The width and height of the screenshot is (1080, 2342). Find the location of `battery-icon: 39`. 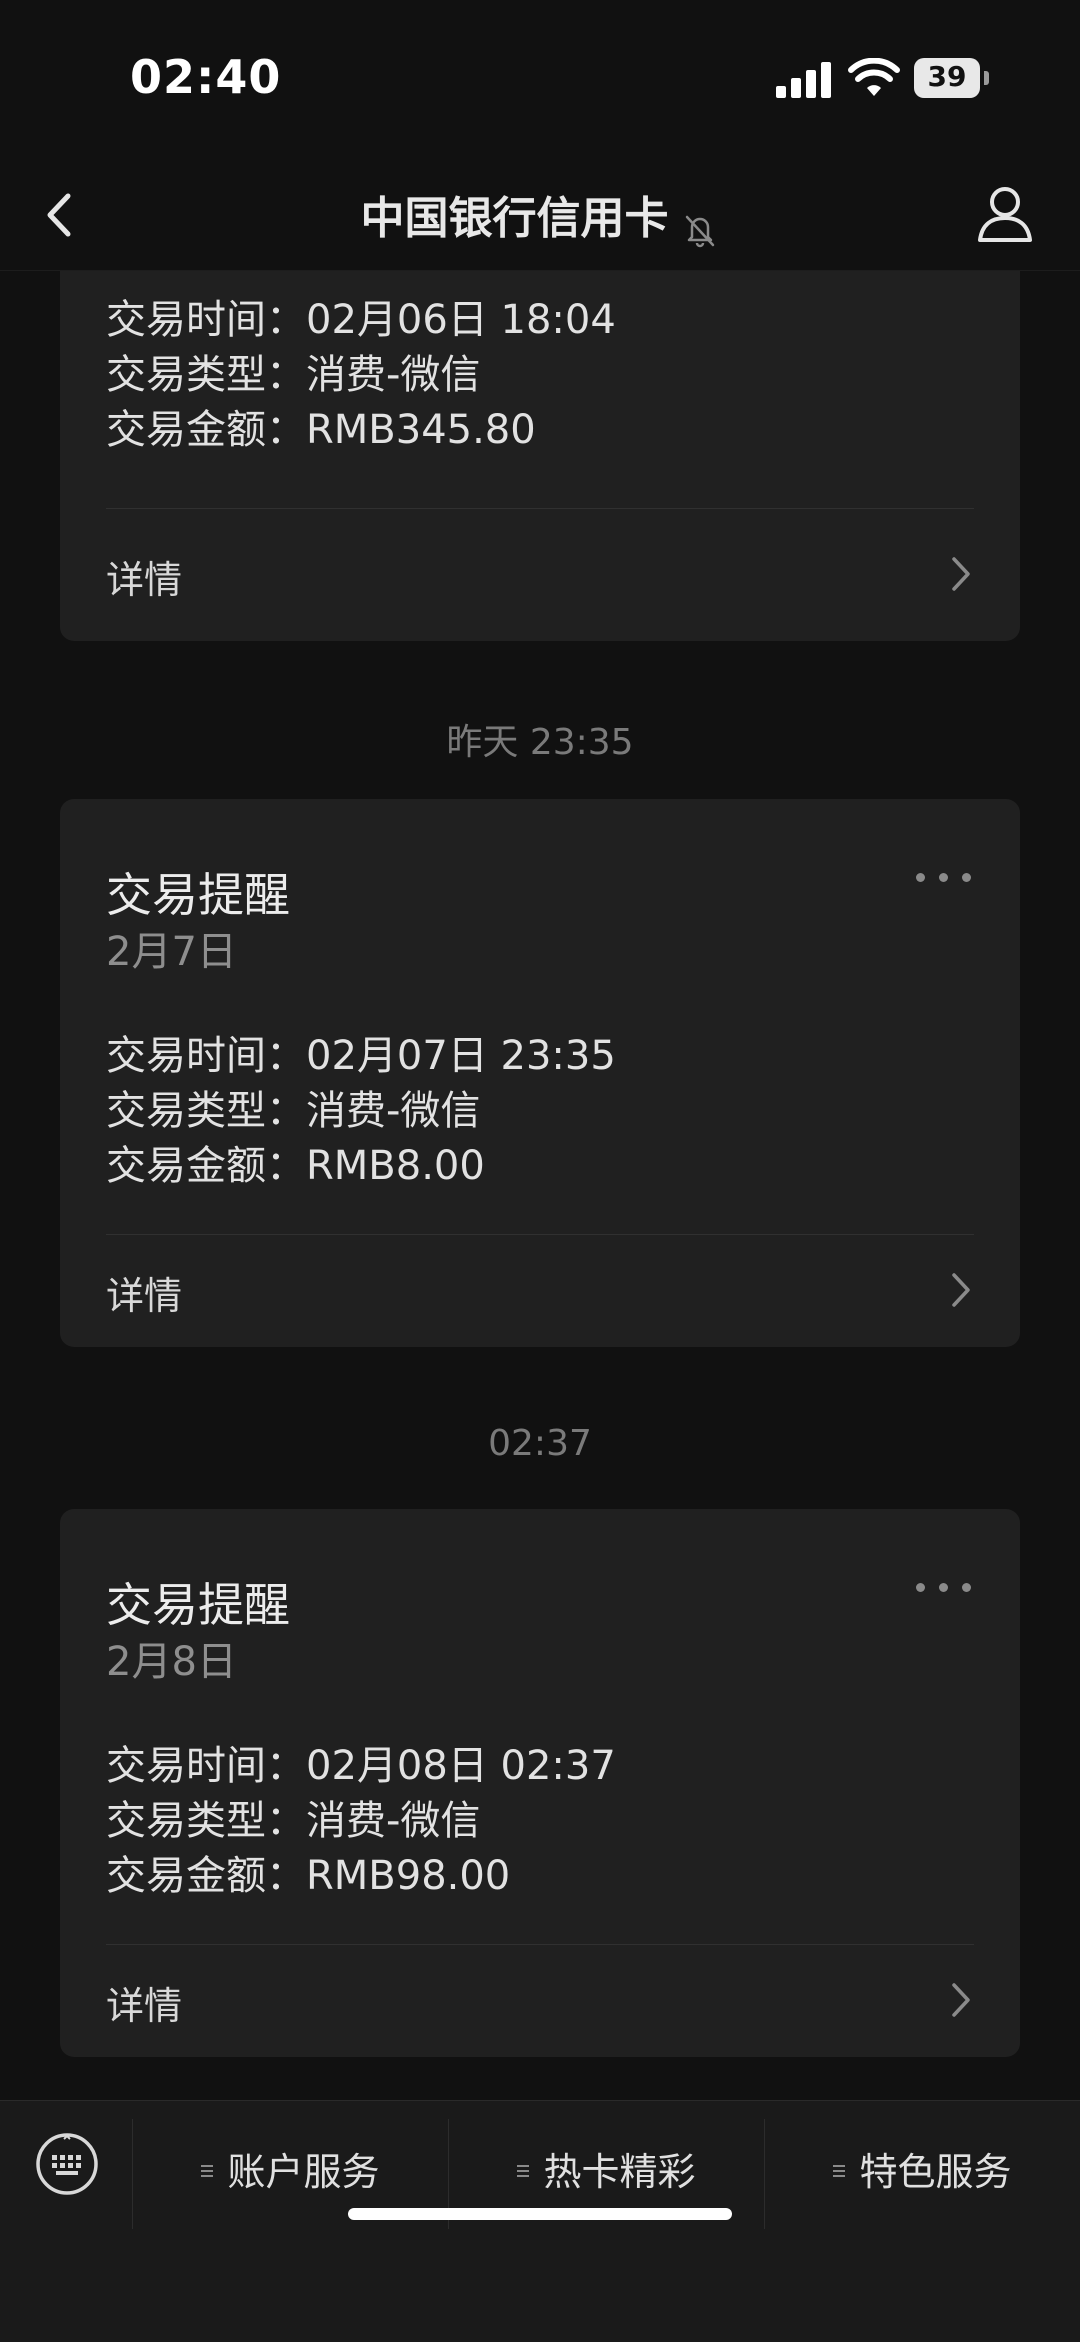

battery-icon: 39 is located at coordinates (951, 78).